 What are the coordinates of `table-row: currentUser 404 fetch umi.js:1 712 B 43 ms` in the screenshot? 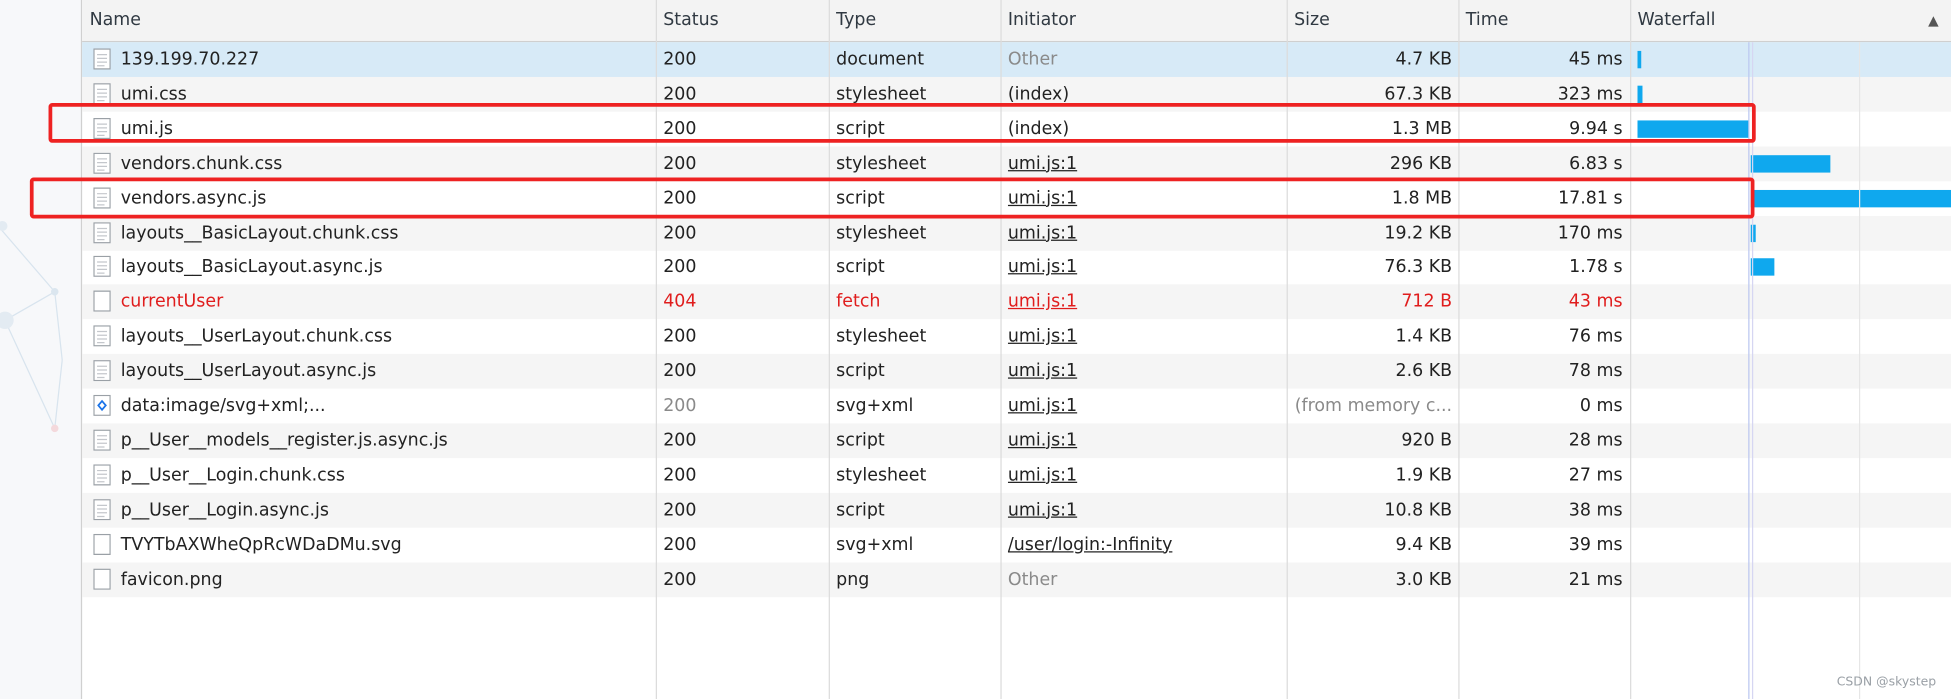 It's located at (1016, 302).